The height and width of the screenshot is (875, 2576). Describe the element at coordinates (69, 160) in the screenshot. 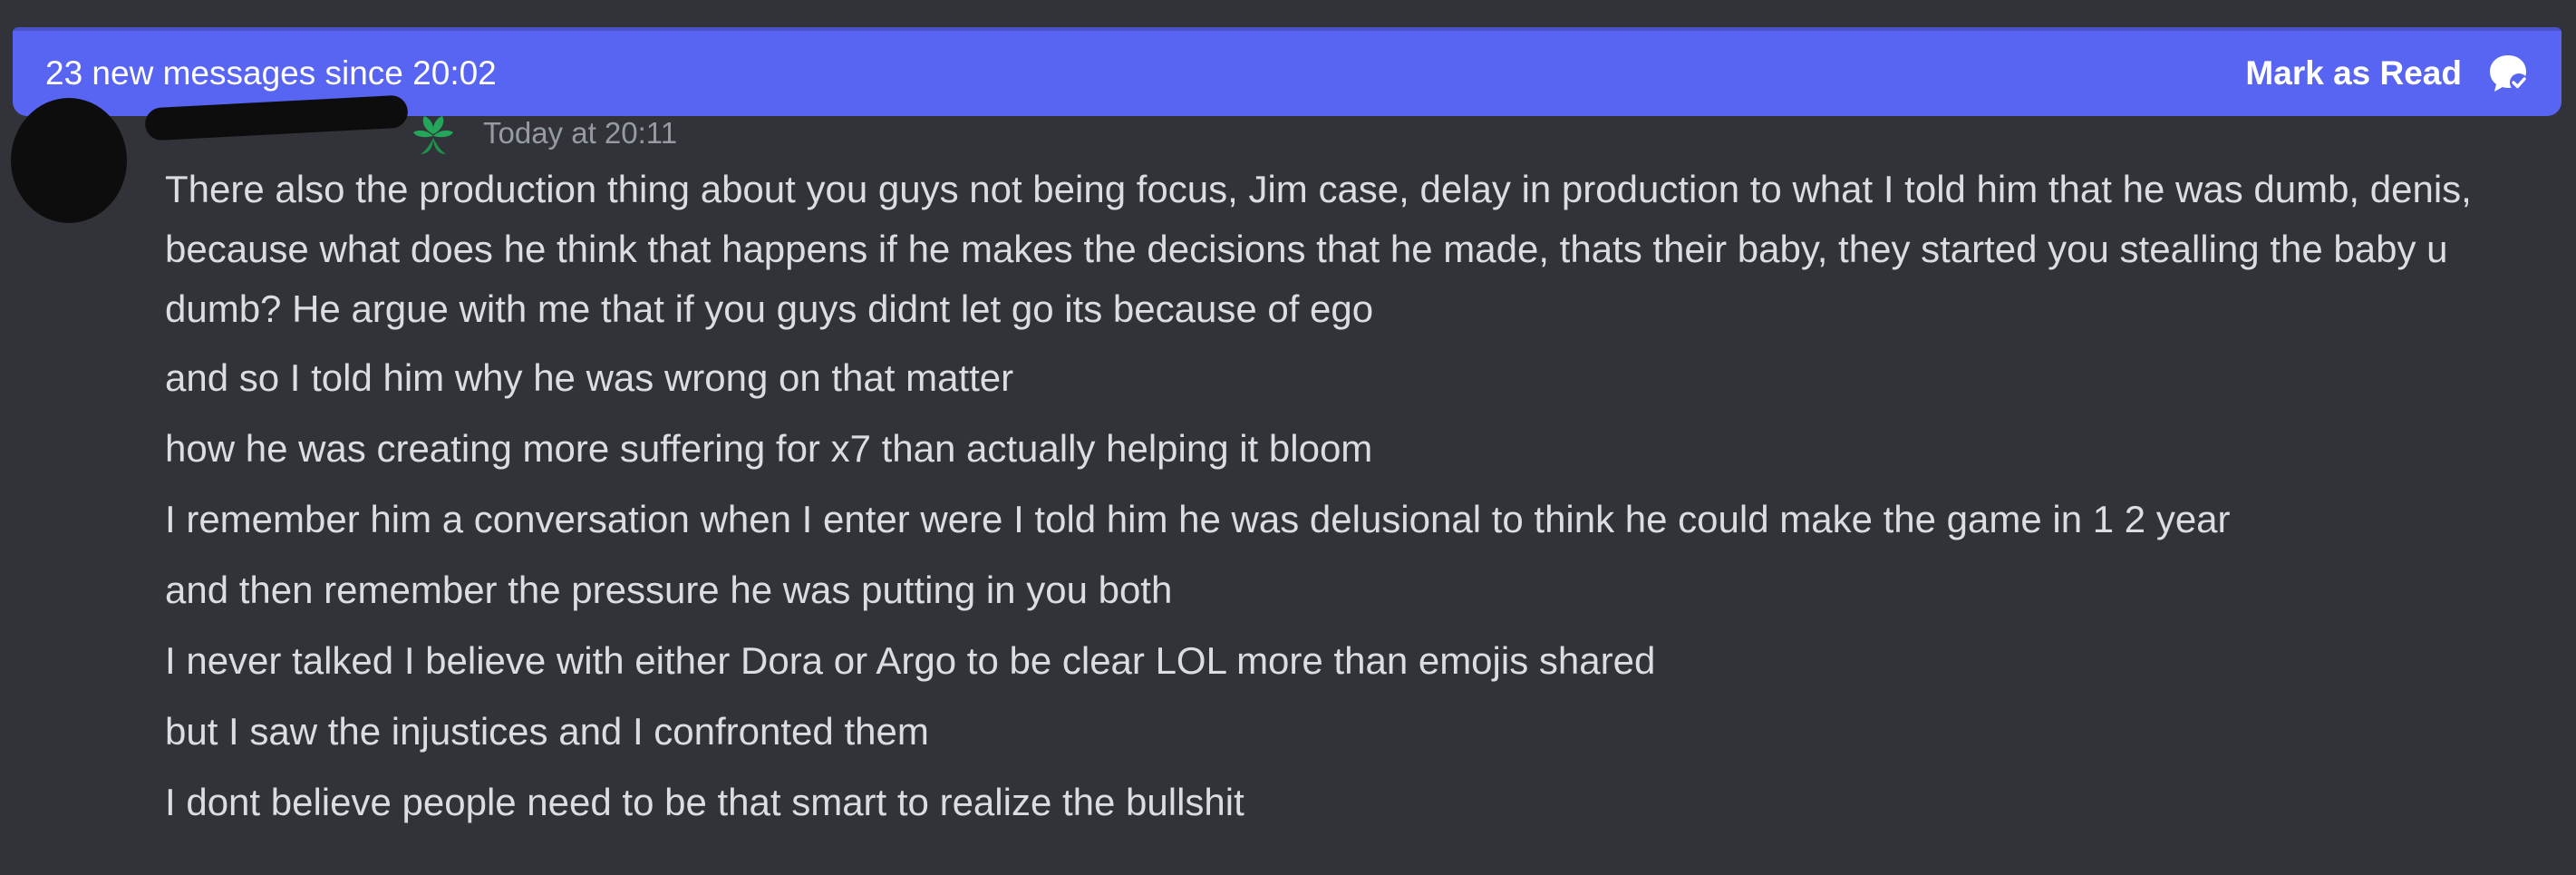

I see `avatar` at that location.